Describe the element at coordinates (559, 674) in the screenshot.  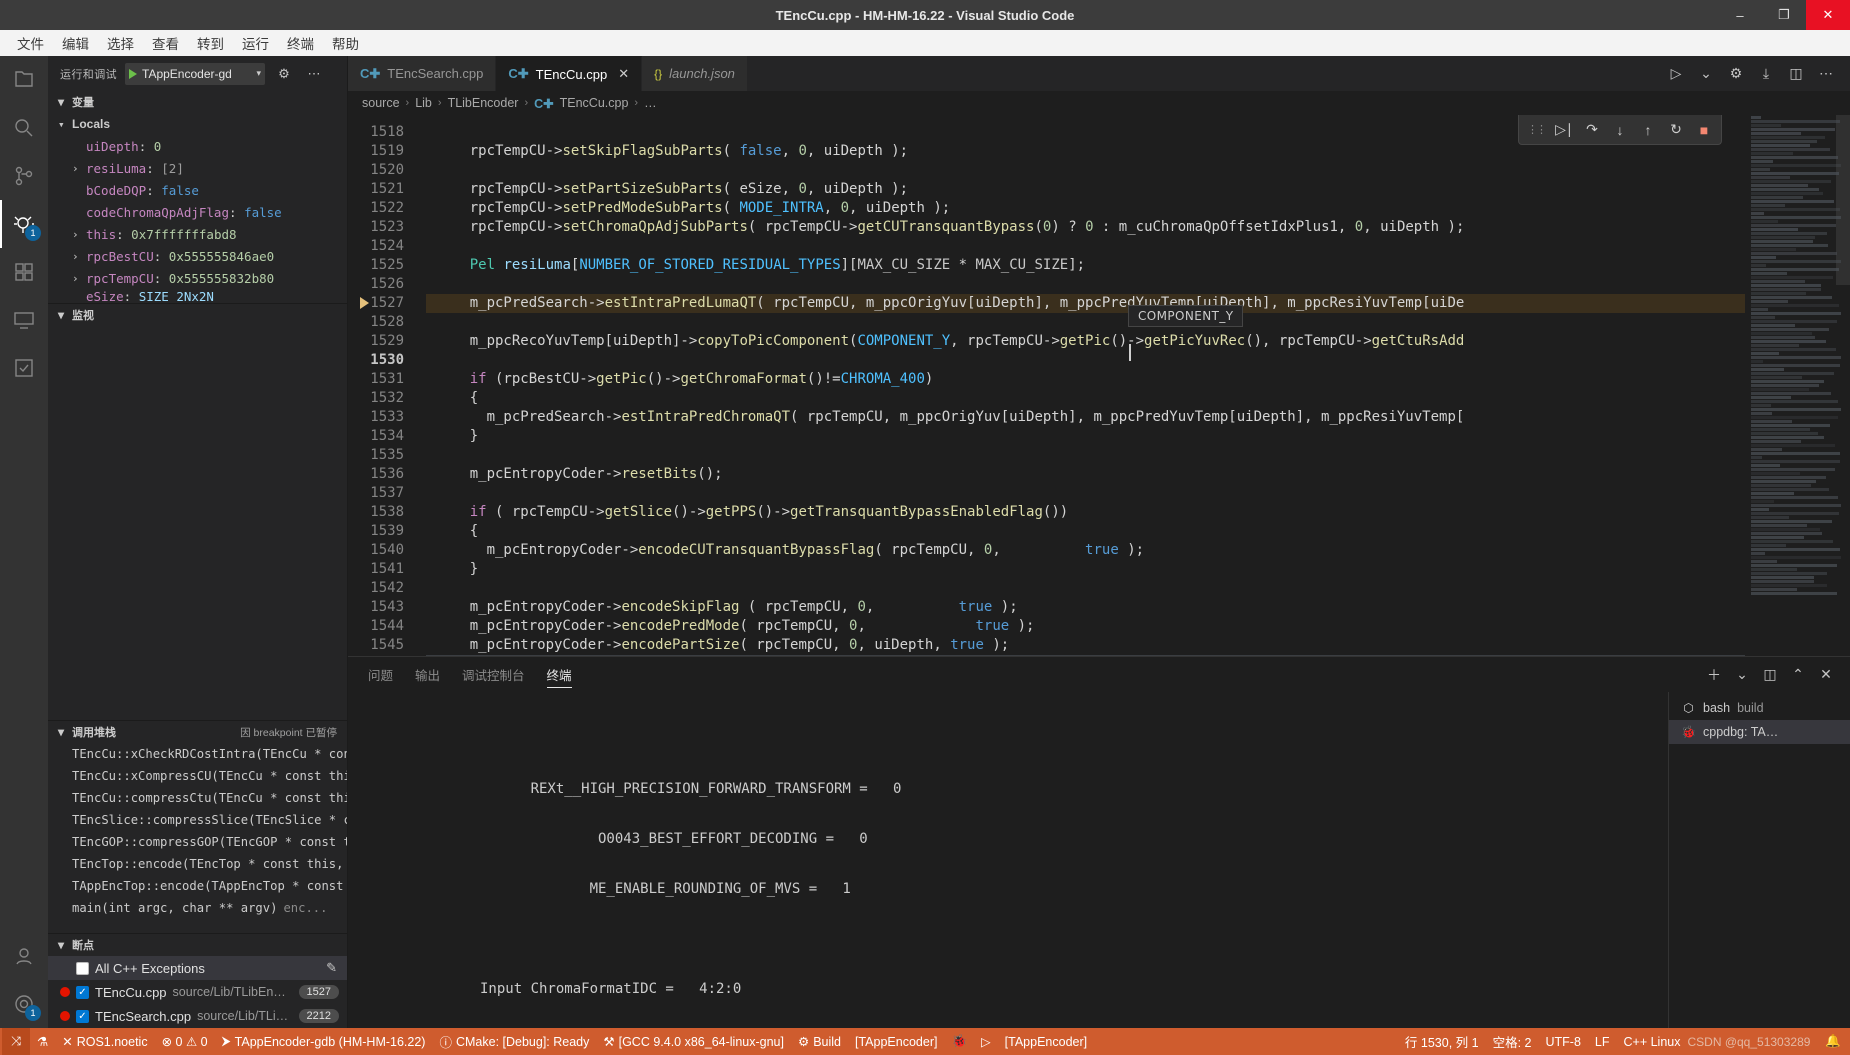
I see `tab-terminal: 终端` at that location.